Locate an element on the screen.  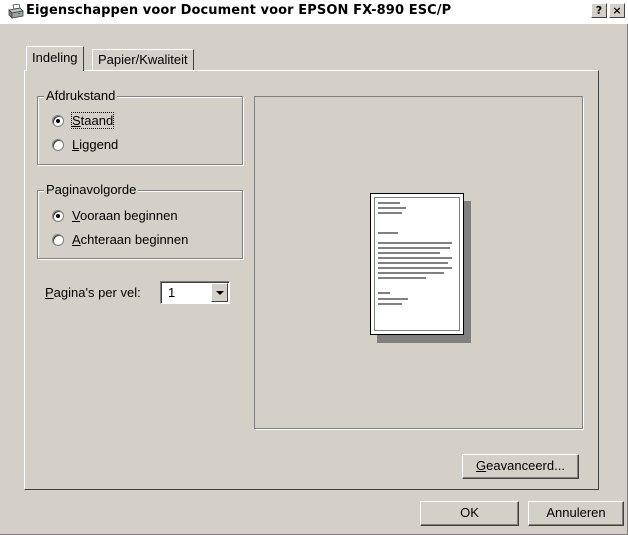
document-page-icon is located at coordinates (417, 264).